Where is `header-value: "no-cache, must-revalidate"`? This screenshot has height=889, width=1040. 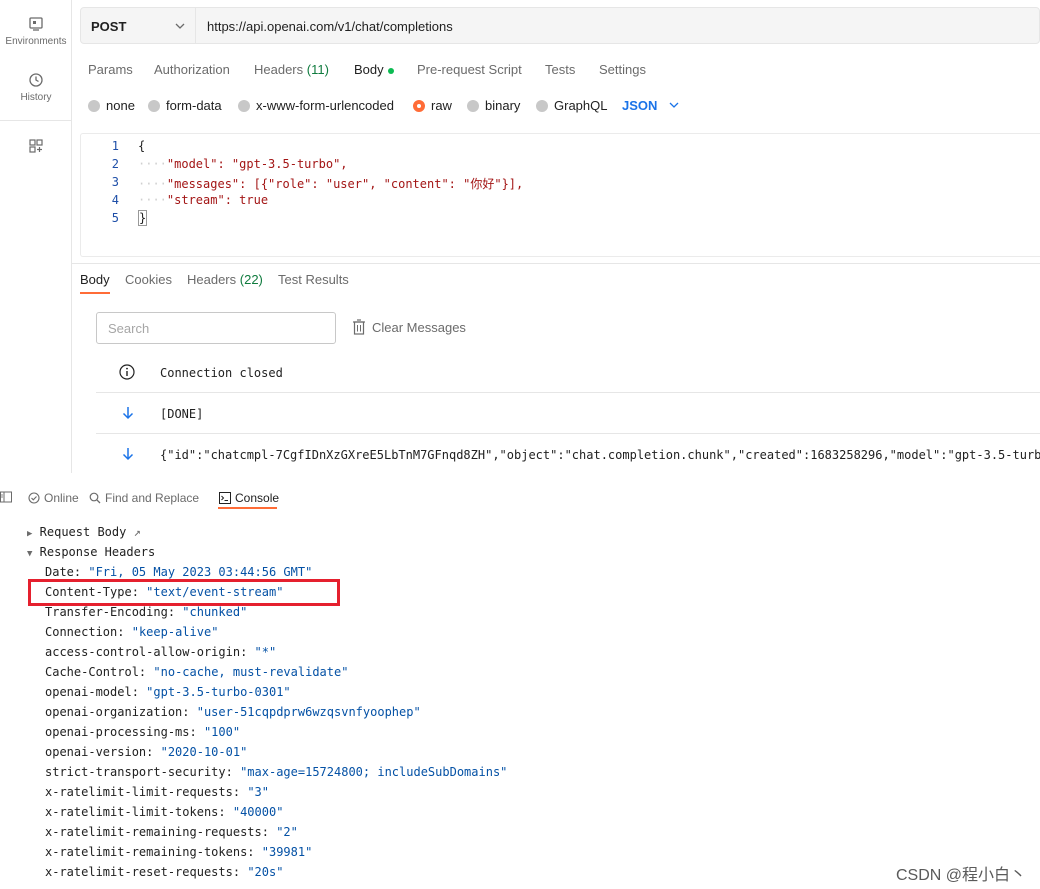
header-value: "no-cache, must-revalidate" is located at coordinates (251, 672).